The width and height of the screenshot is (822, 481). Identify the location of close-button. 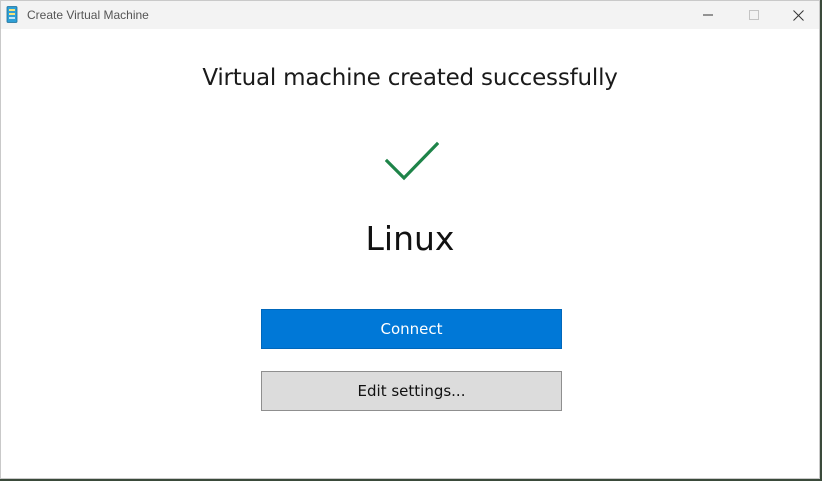
(798, 15).